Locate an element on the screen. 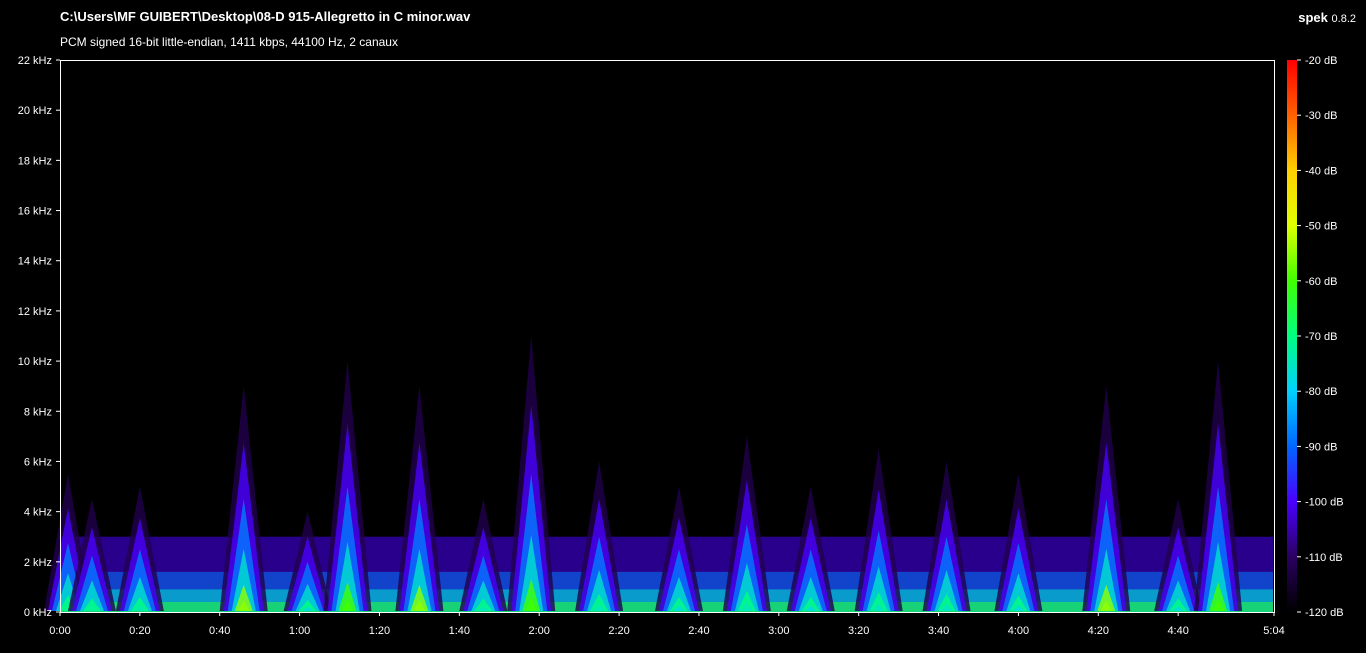 The image size is (1366, 653). x-tick-label: 1:00 is located at coordinates (299, 631).